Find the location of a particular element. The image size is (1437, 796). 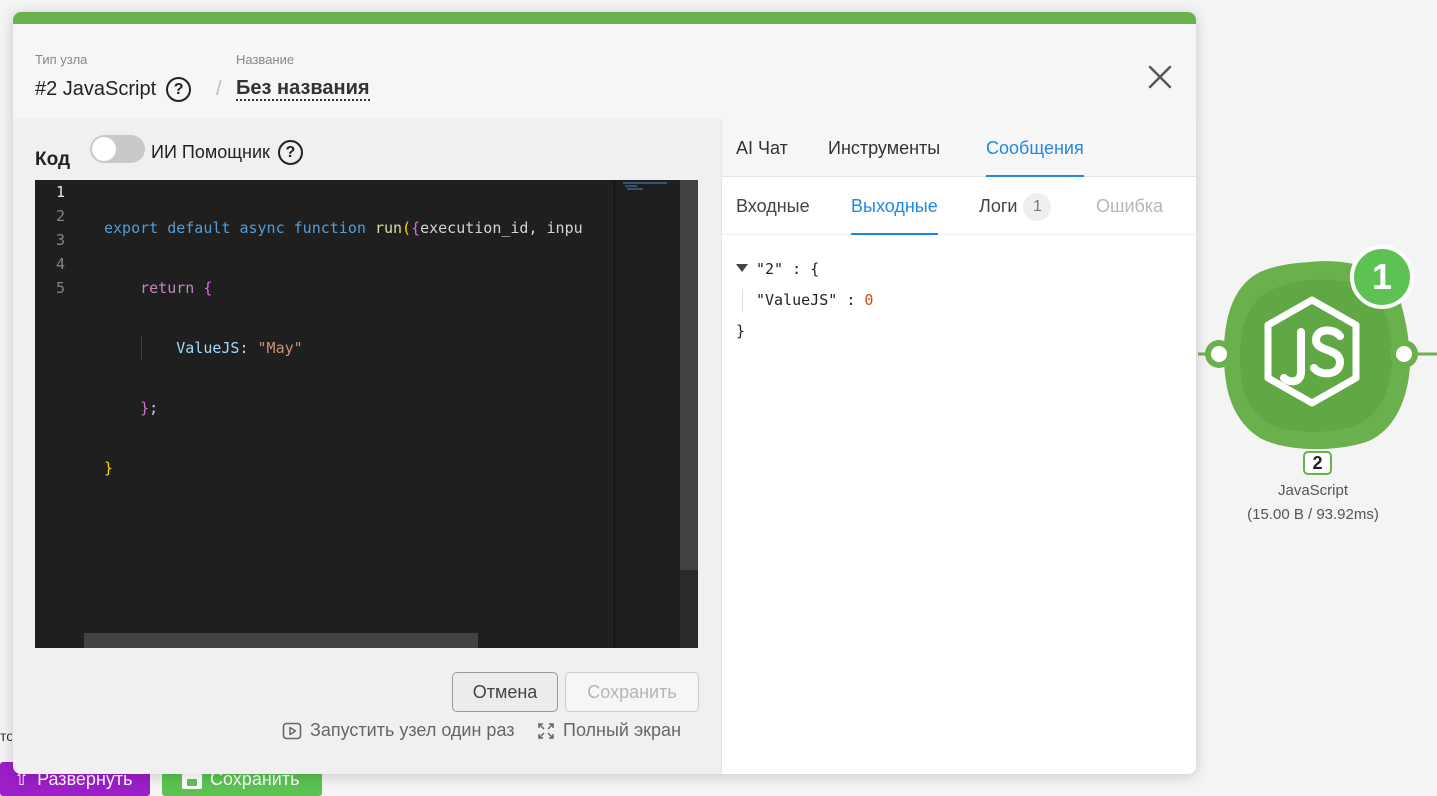

ai-assistant: ИИ Помощник ? is located at coordinates (227, 152).